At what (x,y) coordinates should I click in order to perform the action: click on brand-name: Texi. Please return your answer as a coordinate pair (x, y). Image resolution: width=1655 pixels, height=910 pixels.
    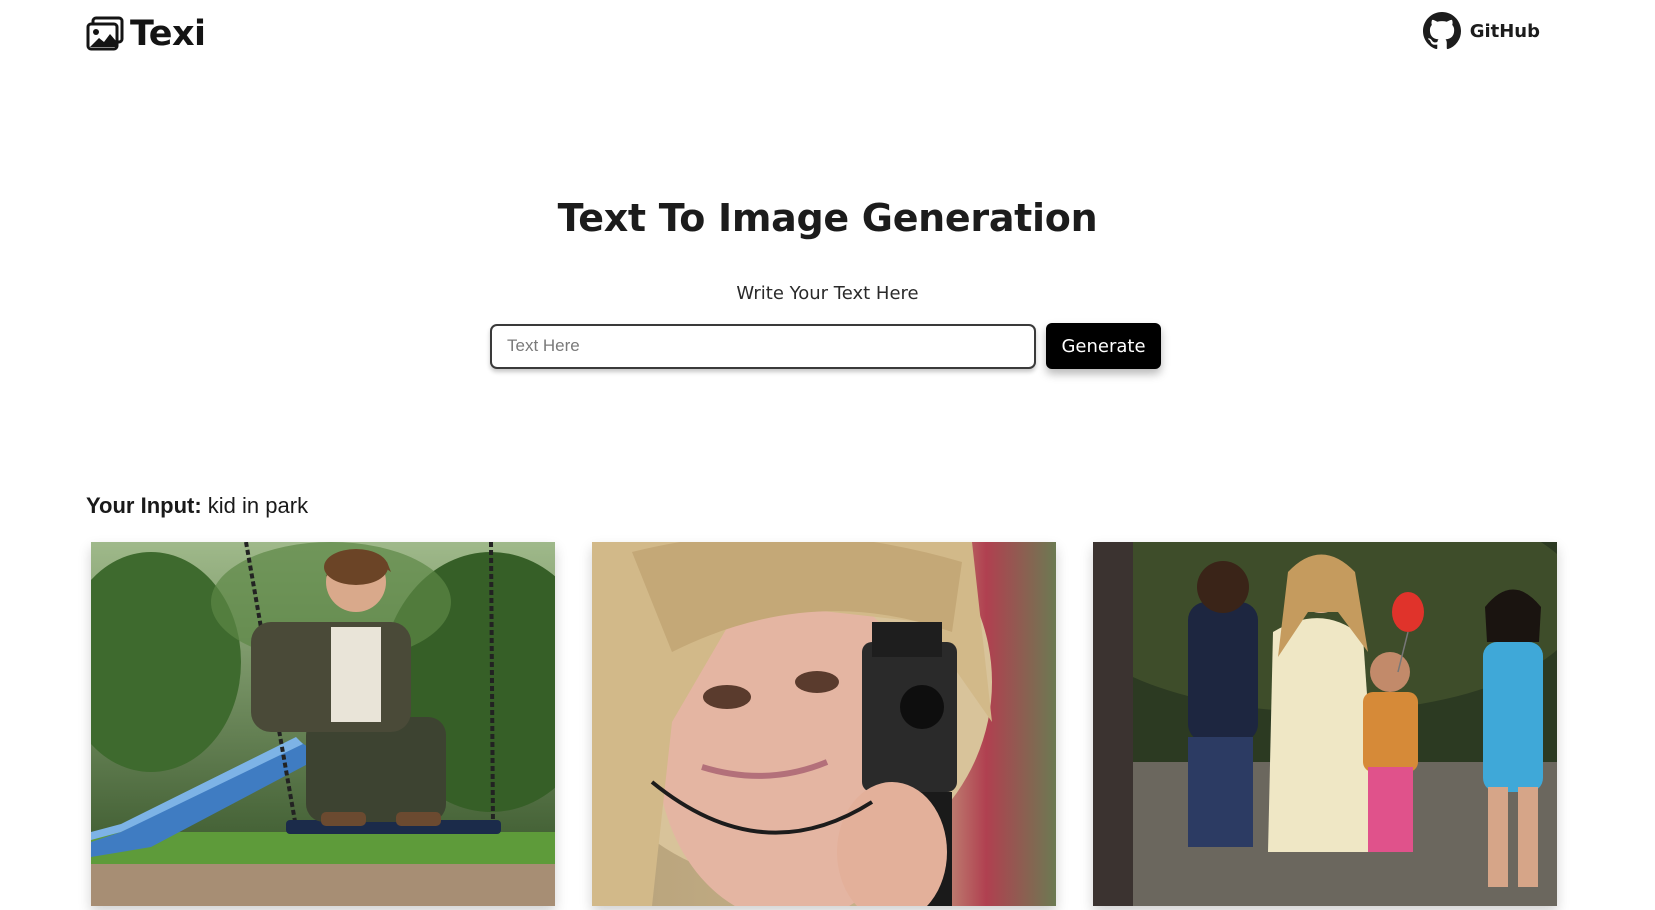
    Looking at the image, I should click on (168, 34).